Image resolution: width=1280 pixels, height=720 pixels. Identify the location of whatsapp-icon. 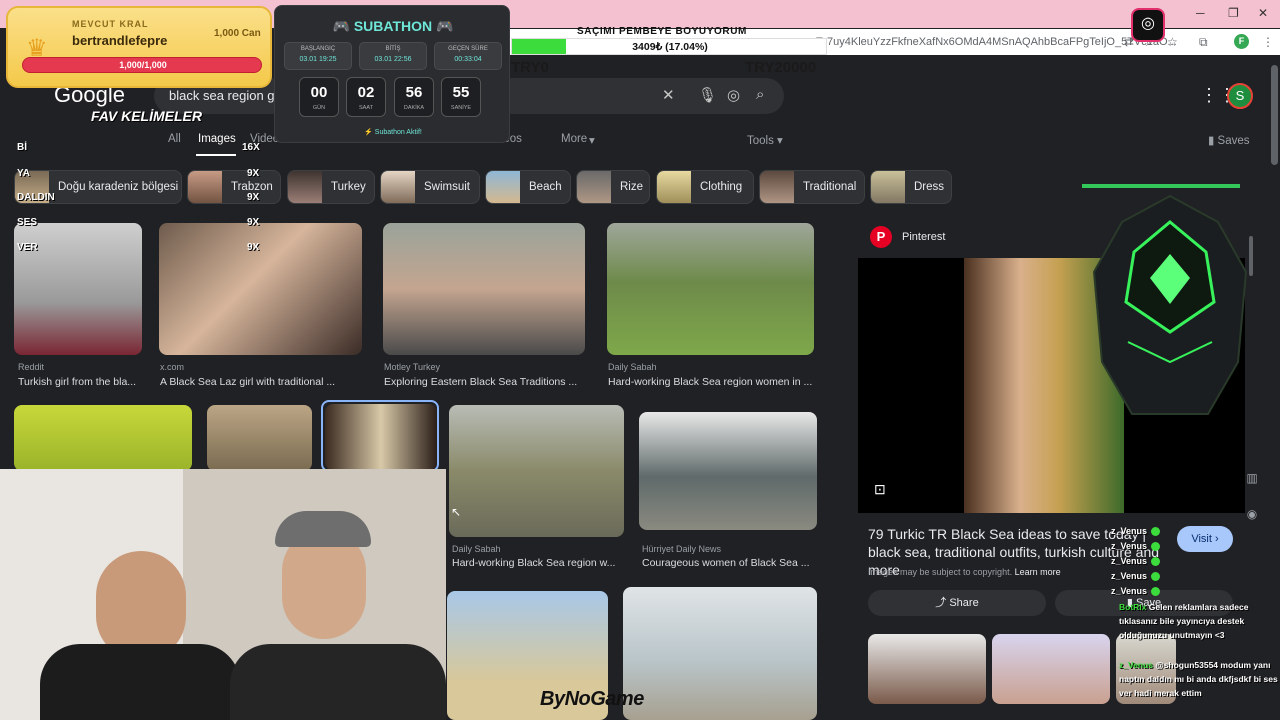
(1156, 577).